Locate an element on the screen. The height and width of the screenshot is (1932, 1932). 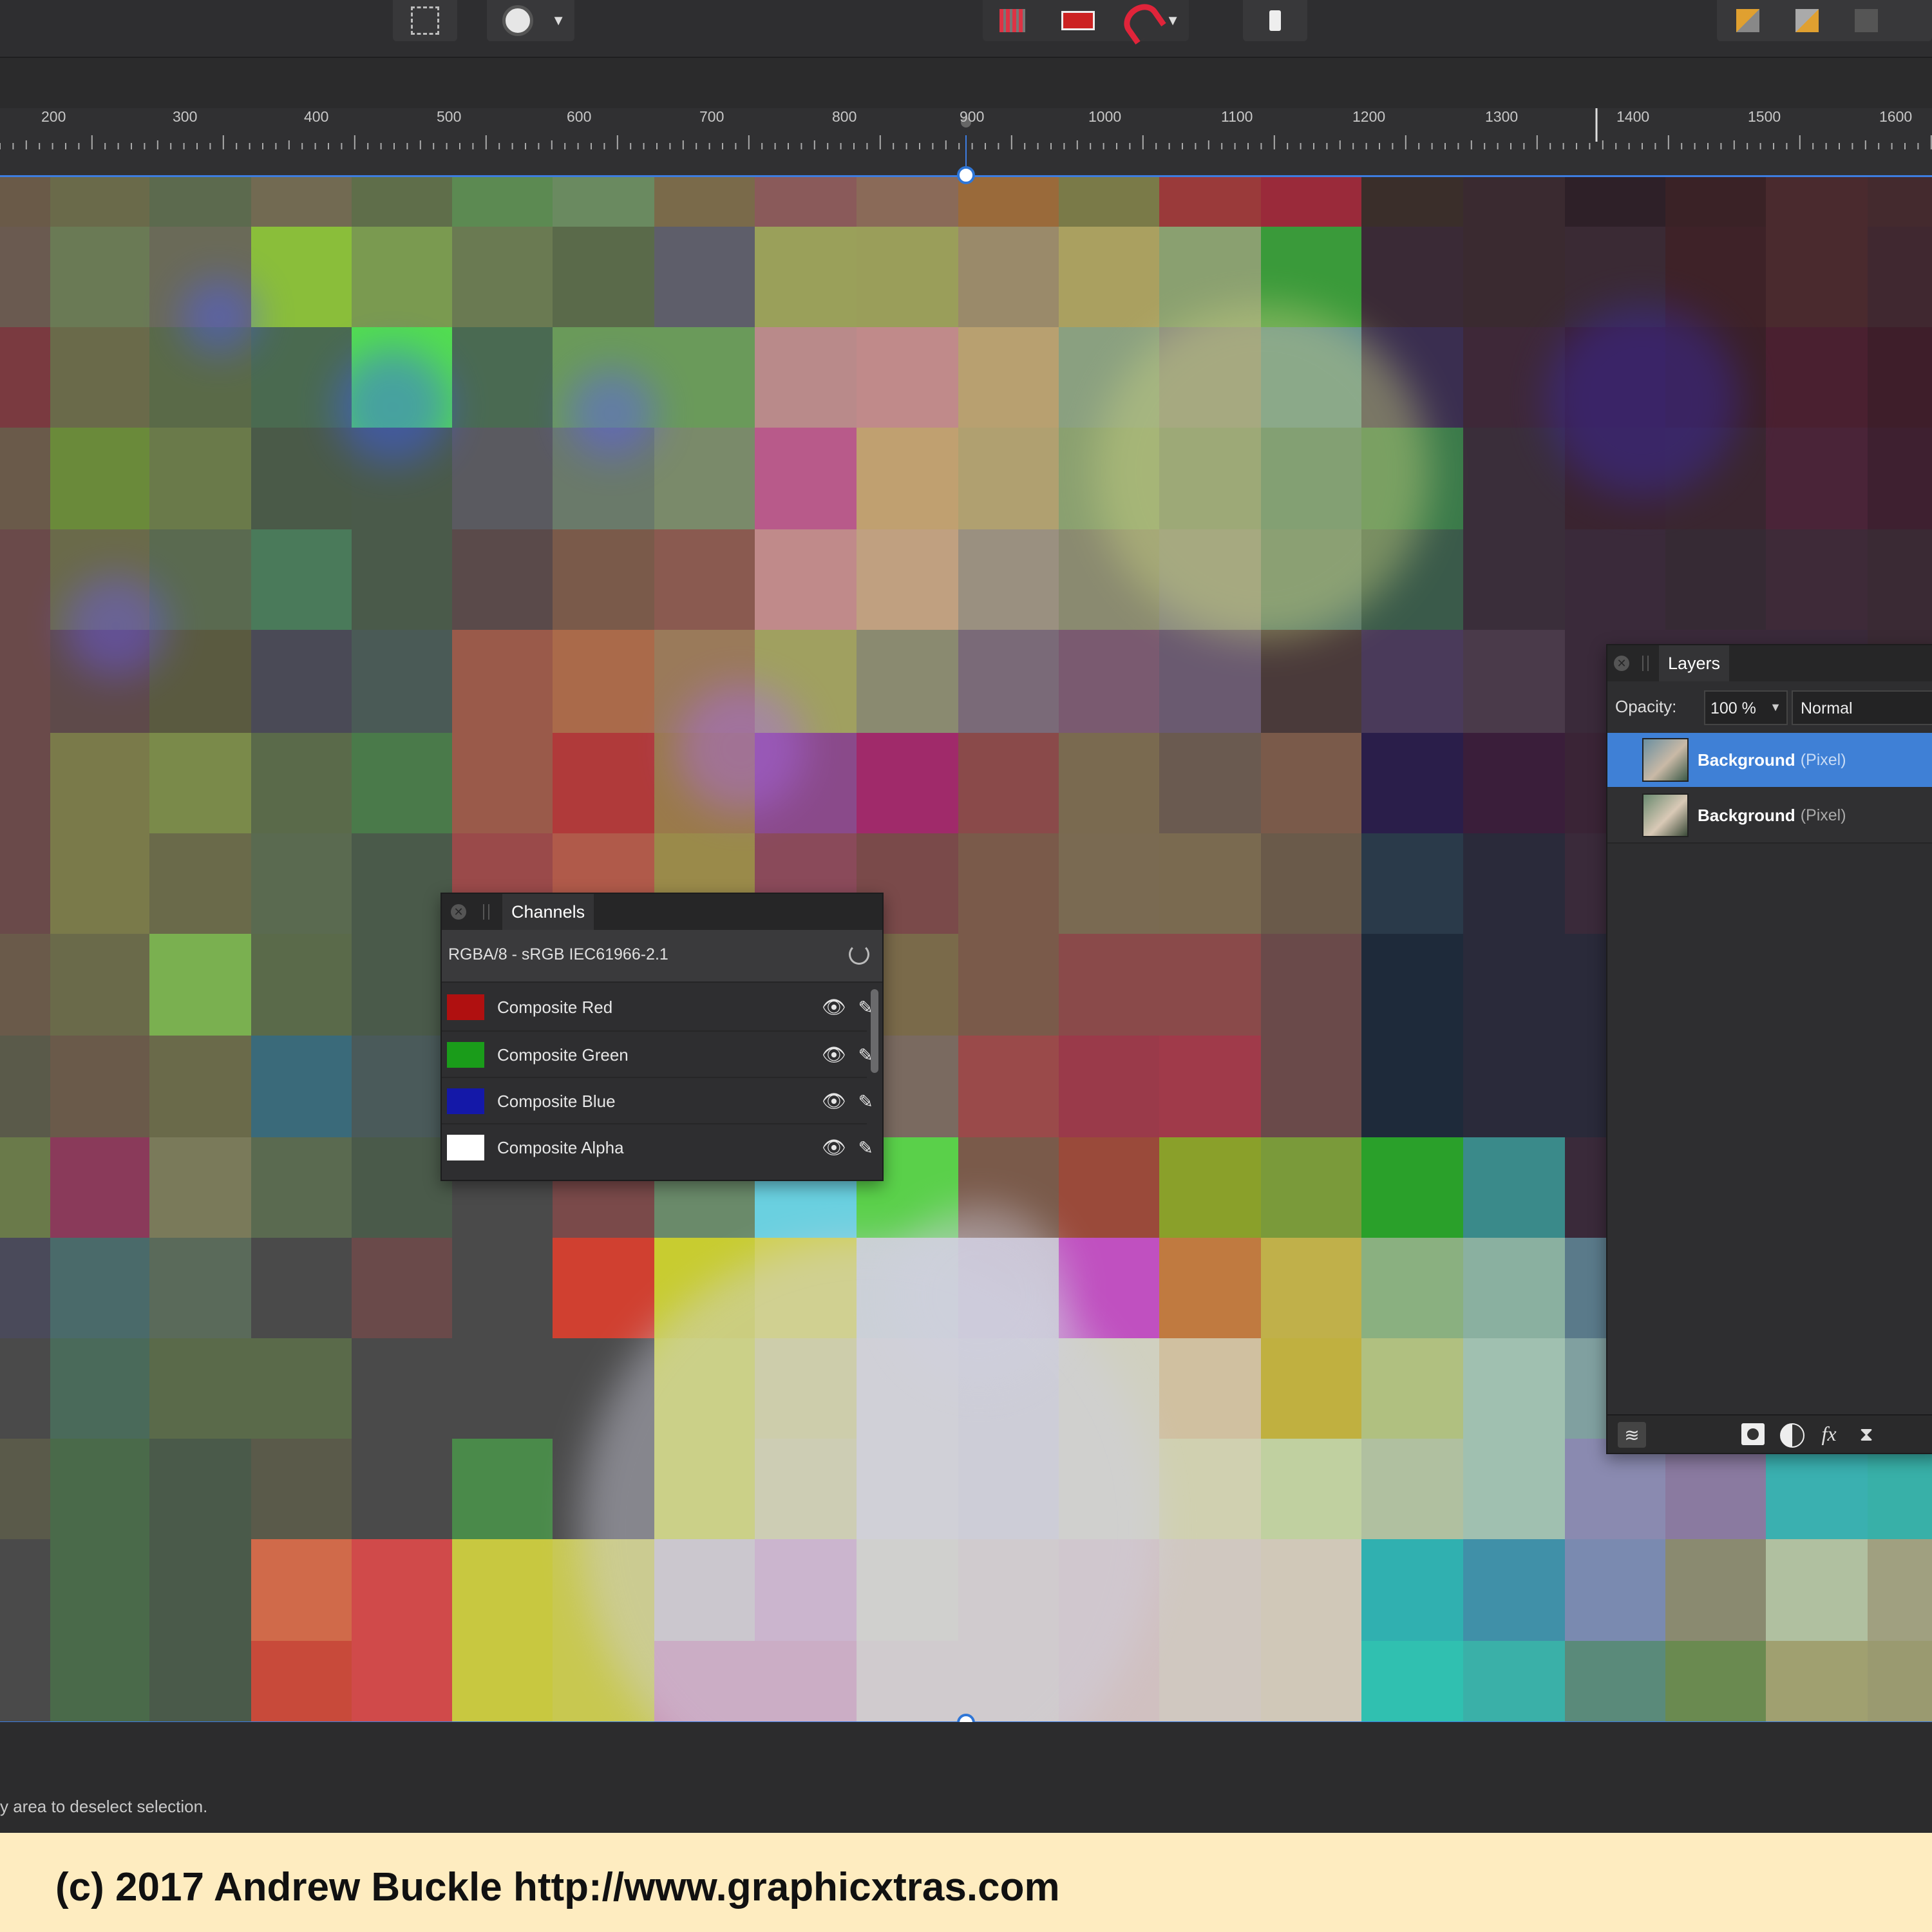
snapping-group: ▼ is located at coordinates (1086, 22).